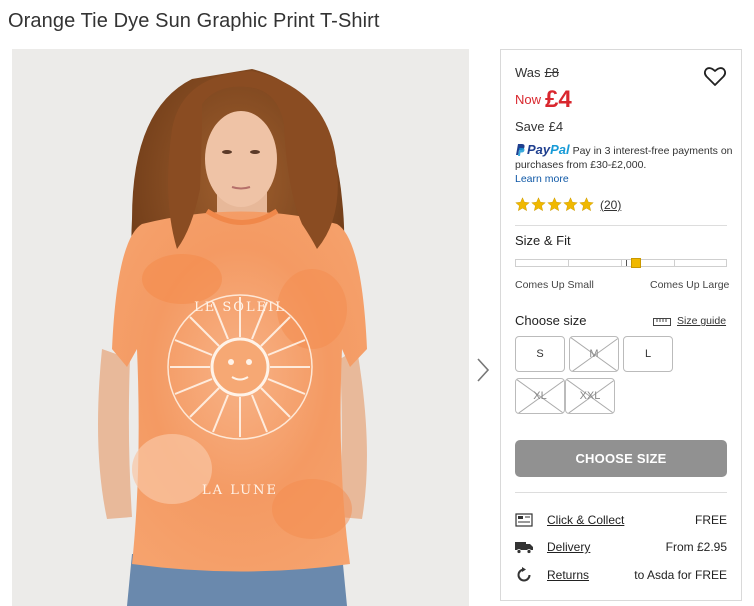  I want to click on returns-row: Returns to Asda for FREE, so click(621, 575).